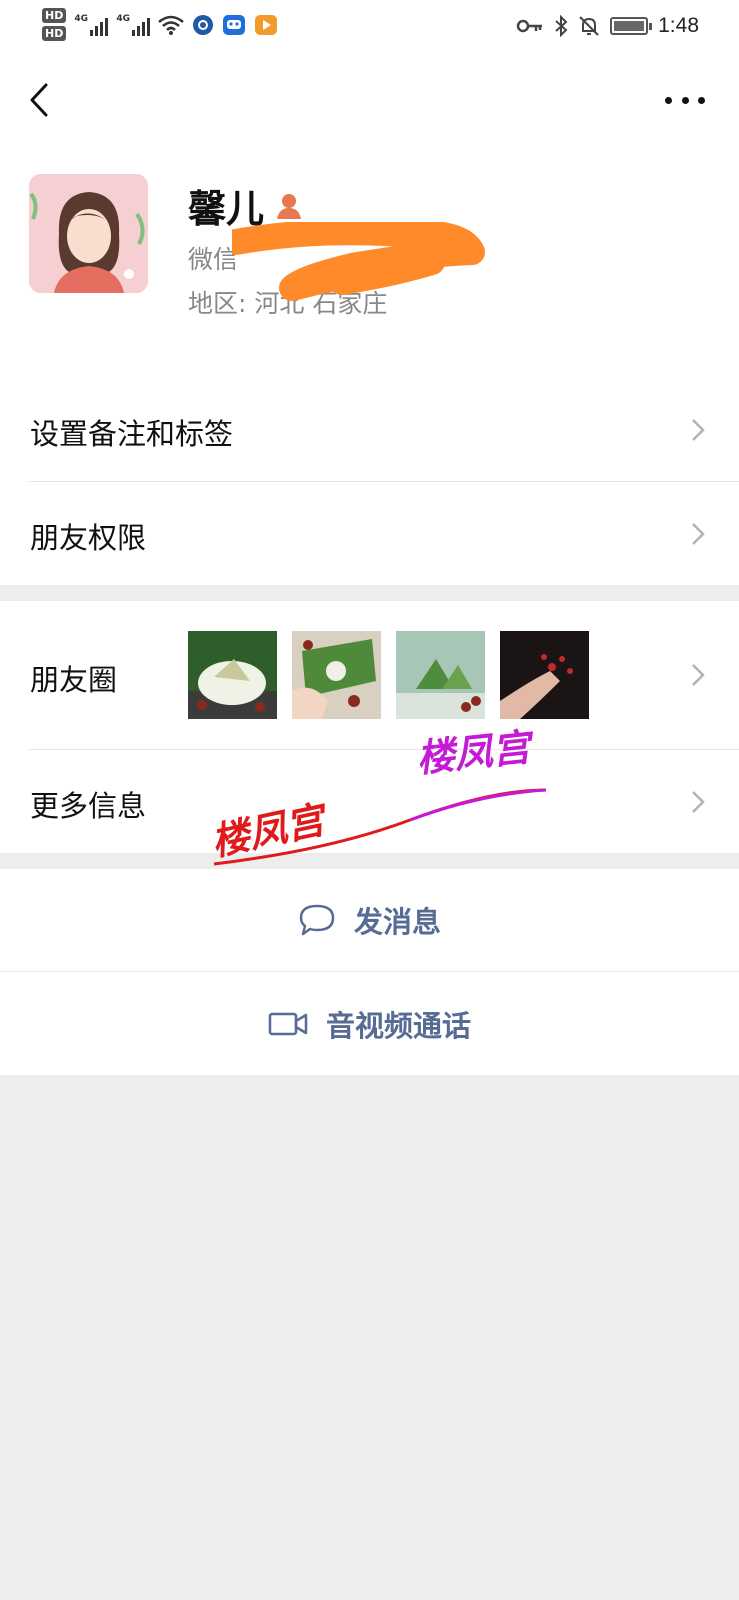 This screenshot has height=1600, width=739. Describe the element at coordinates (91, 24) in the screenshot. I see `signal-icon-1: 4G` at that location.